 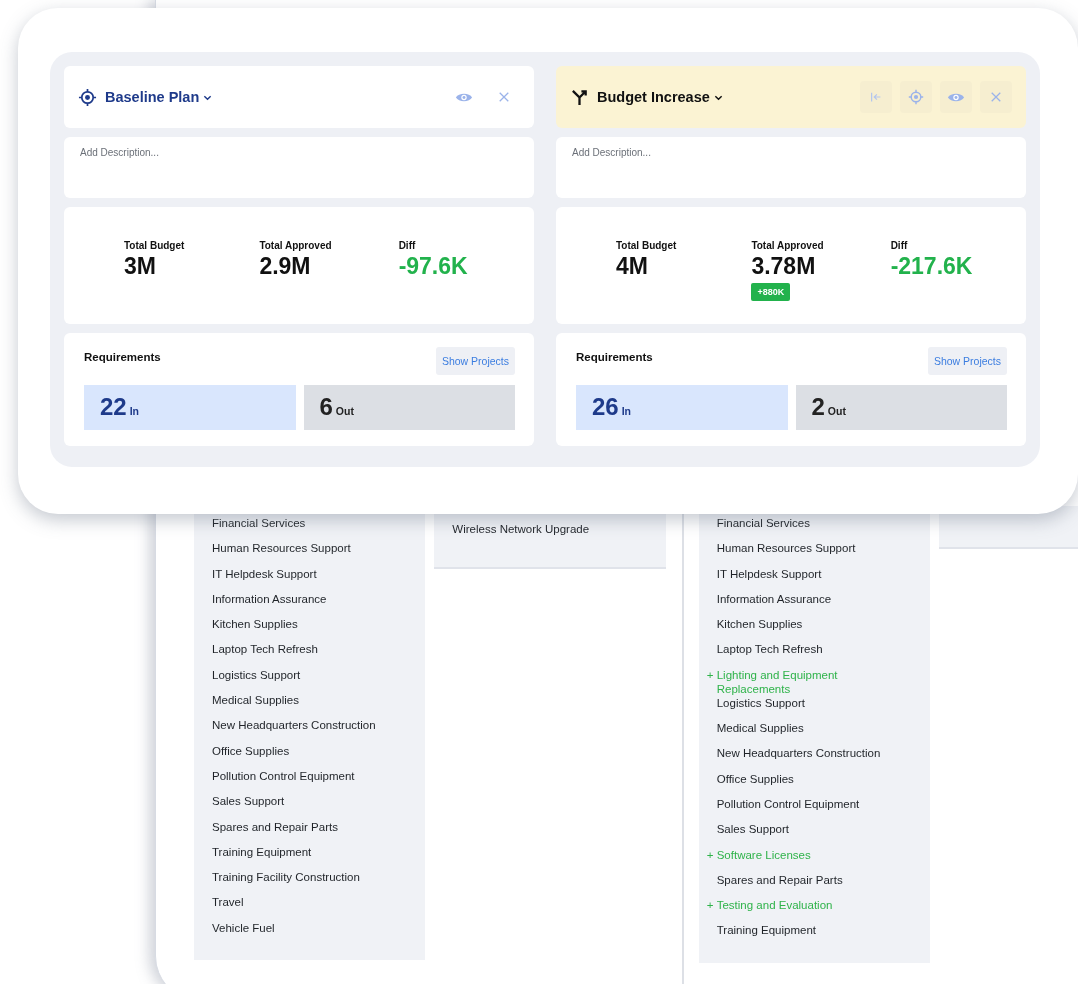 I want to click on collapse-left-icon, so click(x=876, y=97).